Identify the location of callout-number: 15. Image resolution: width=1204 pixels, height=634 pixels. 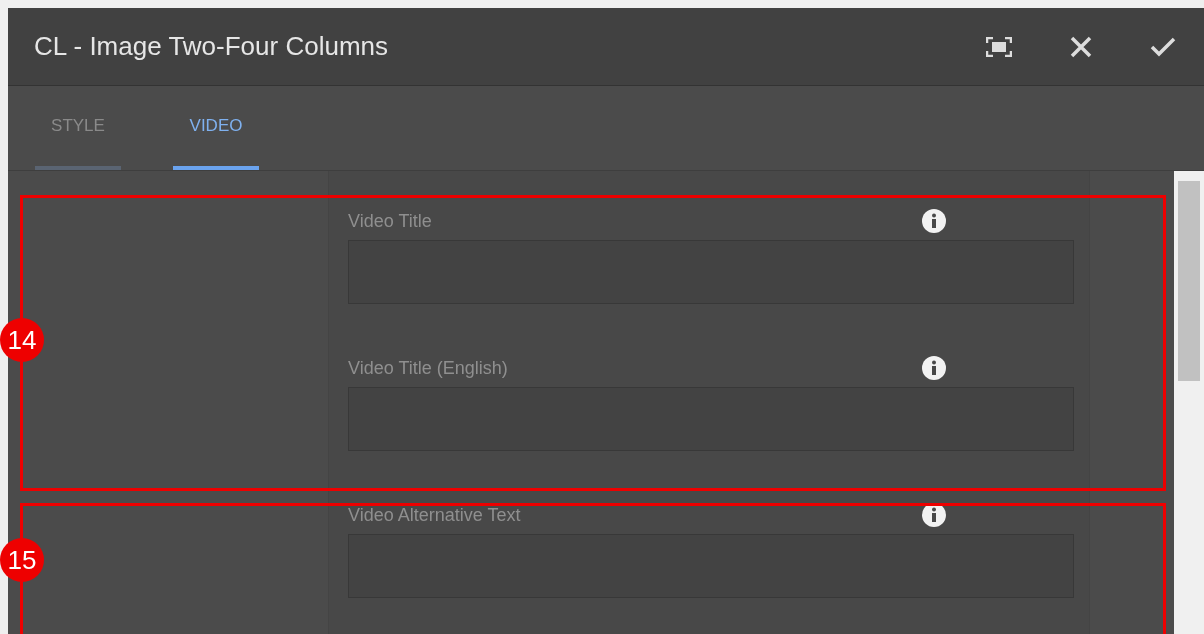
(22, 560).